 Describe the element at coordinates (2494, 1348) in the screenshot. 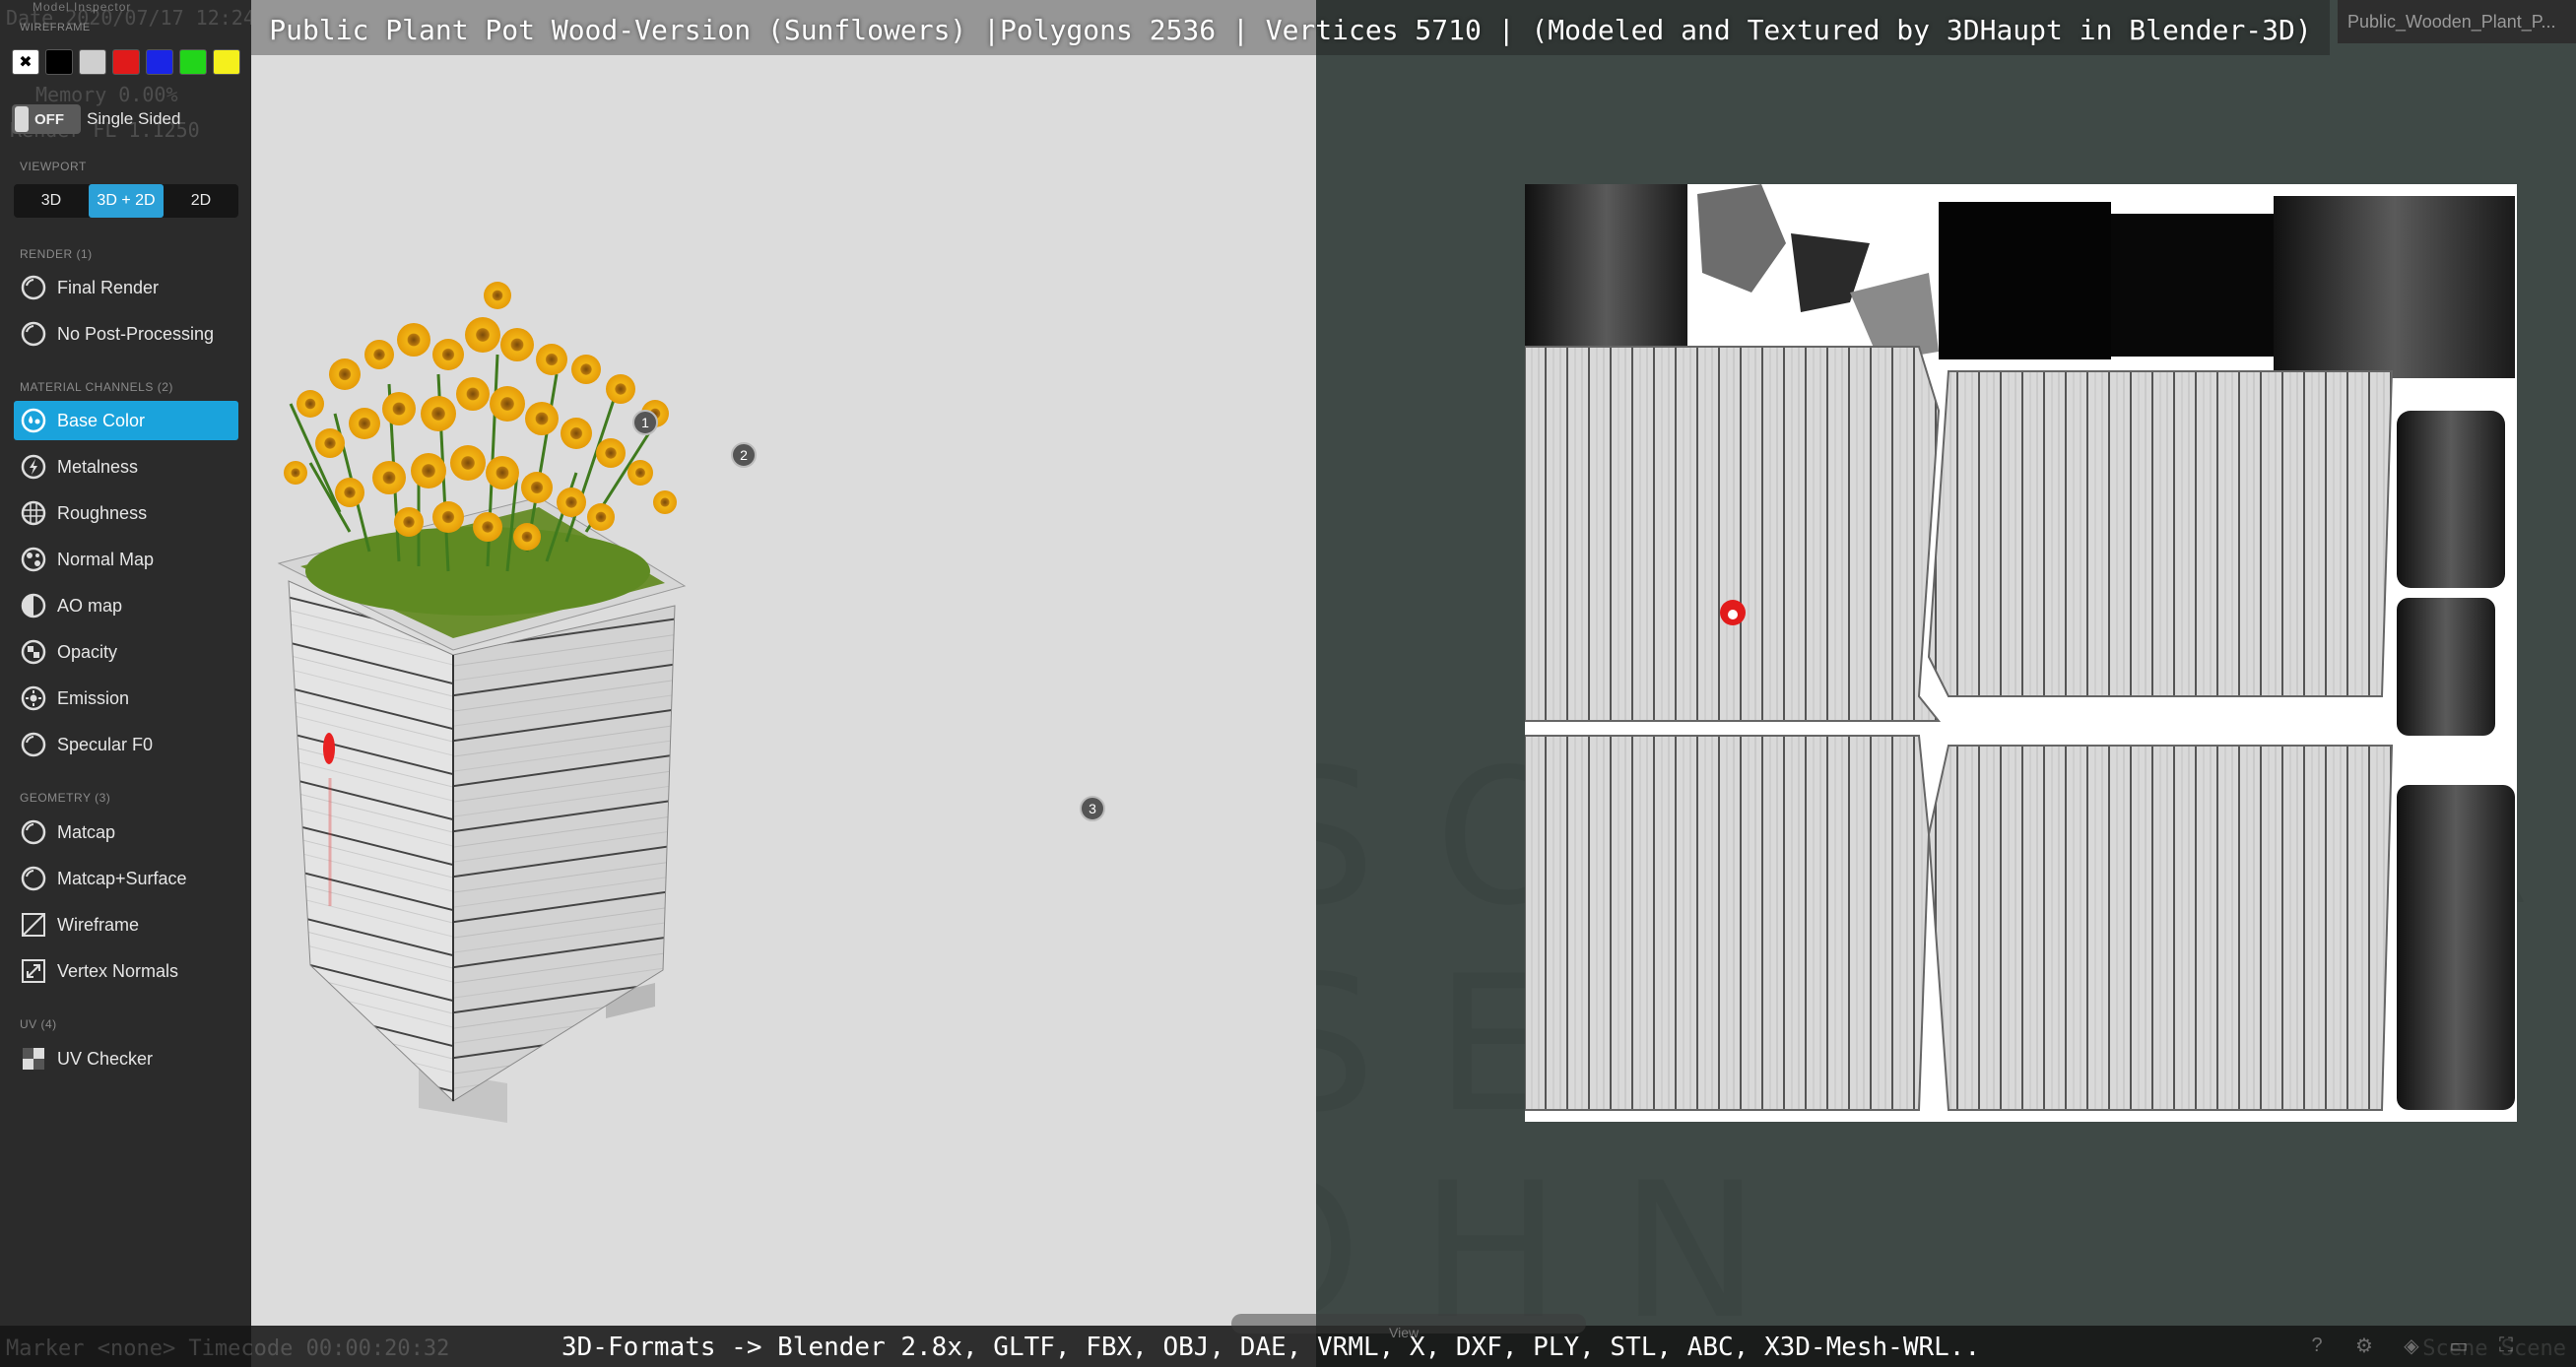

I see `ghost-scene: Scene Scene` at that location.